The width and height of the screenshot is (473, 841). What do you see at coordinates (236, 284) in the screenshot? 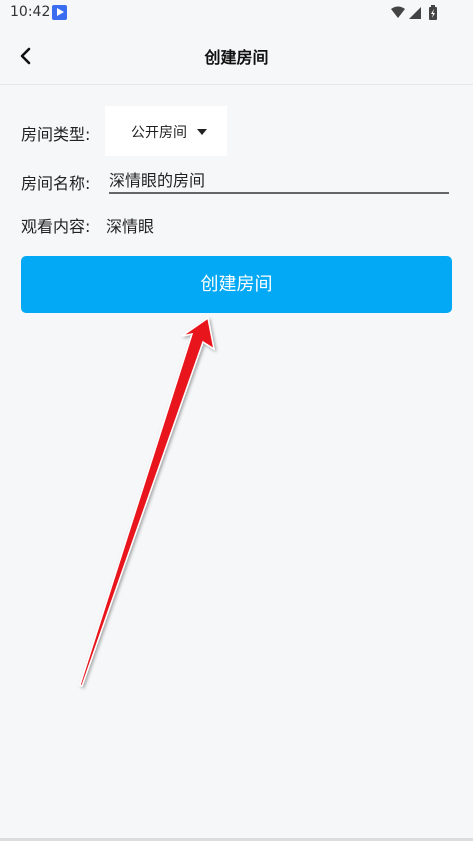
I see `create-room-button: 创建房间` at bounding box center [236, 284].